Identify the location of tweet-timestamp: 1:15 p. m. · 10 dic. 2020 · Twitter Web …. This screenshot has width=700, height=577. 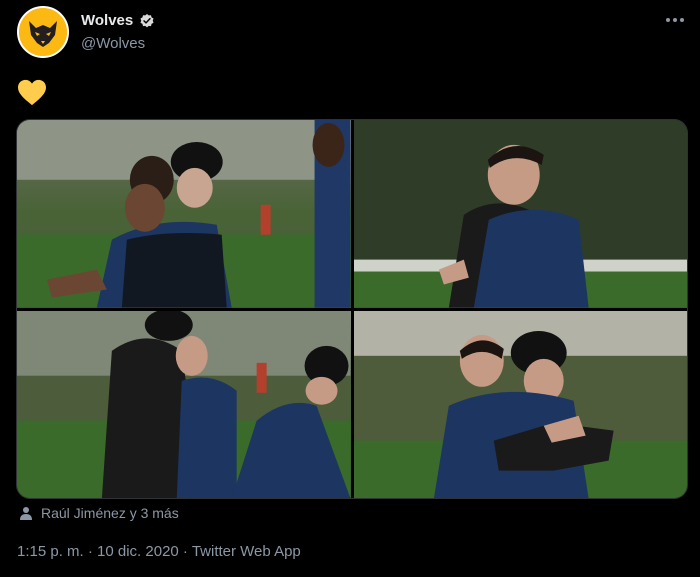
(159, 551).